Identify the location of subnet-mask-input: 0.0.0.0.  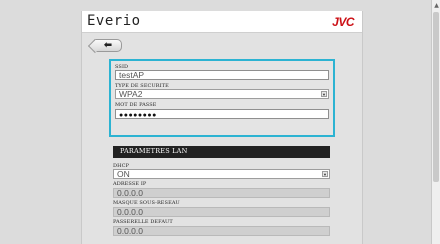
(221, 212).